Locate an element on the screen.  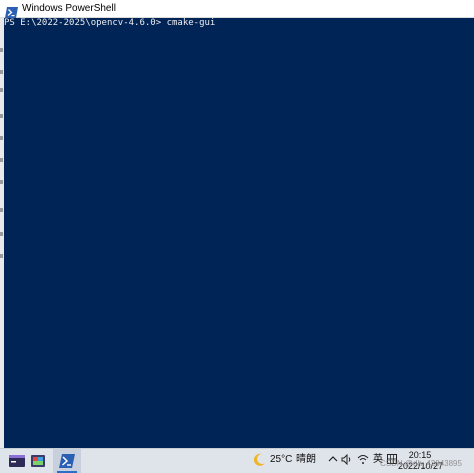
window-titlebar: Windows PowerShell is located at coordinates (237, 9).